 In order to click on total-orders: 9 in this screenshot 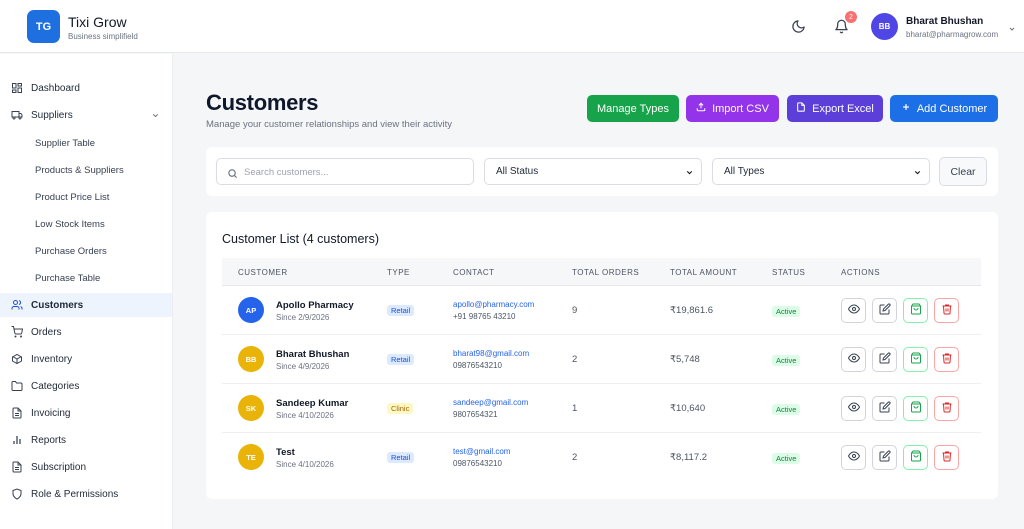, I will do `click(575, 310)`.